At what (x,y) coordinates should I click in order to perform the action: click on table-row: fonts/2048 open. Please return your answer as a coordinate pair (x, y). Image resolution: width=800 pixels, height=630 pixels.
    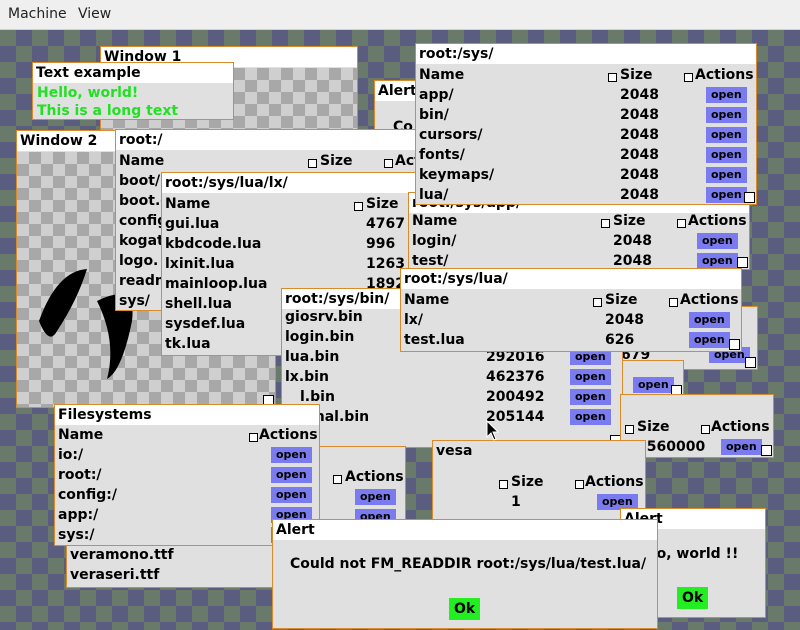
    Looking at the image, I should click on (586, 155).